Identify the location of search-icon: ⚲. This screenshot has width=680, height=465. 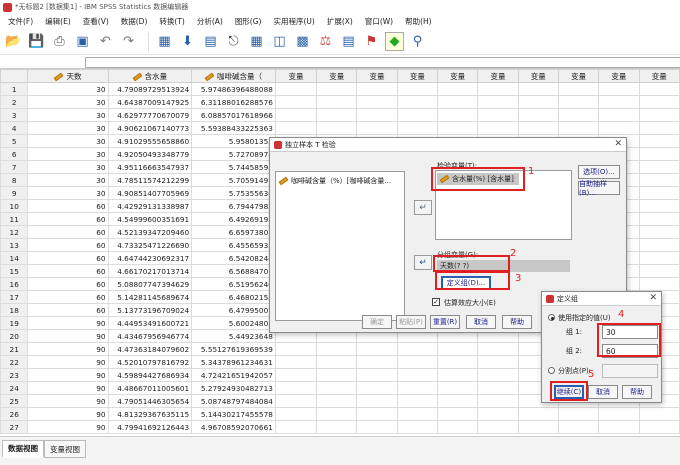
(417, 41).